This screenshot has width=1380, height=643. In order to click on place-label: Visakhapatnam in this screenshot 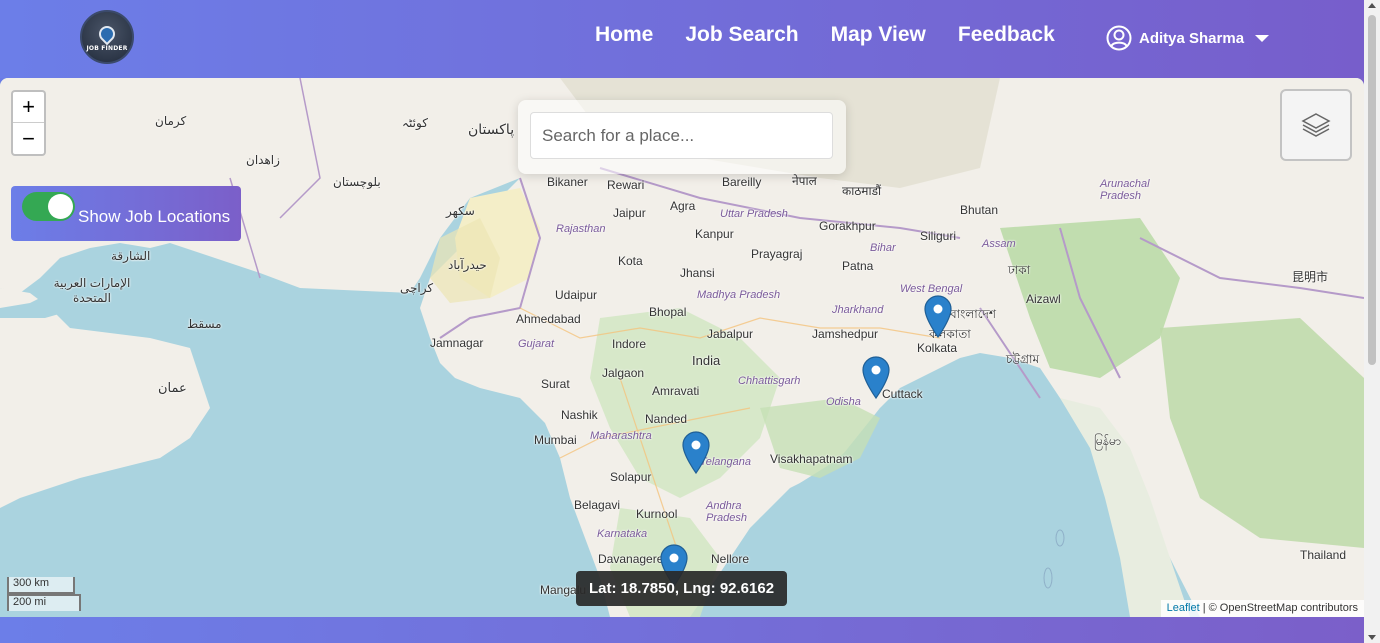, I will do `click(811, 459)`.